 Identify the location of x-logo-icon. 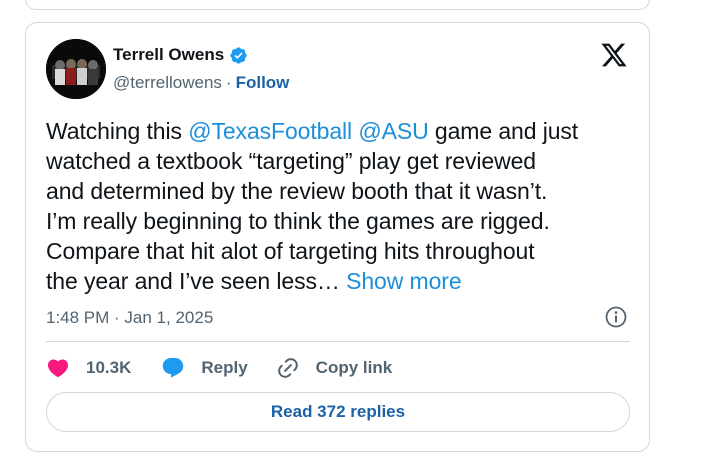
(614, 55).